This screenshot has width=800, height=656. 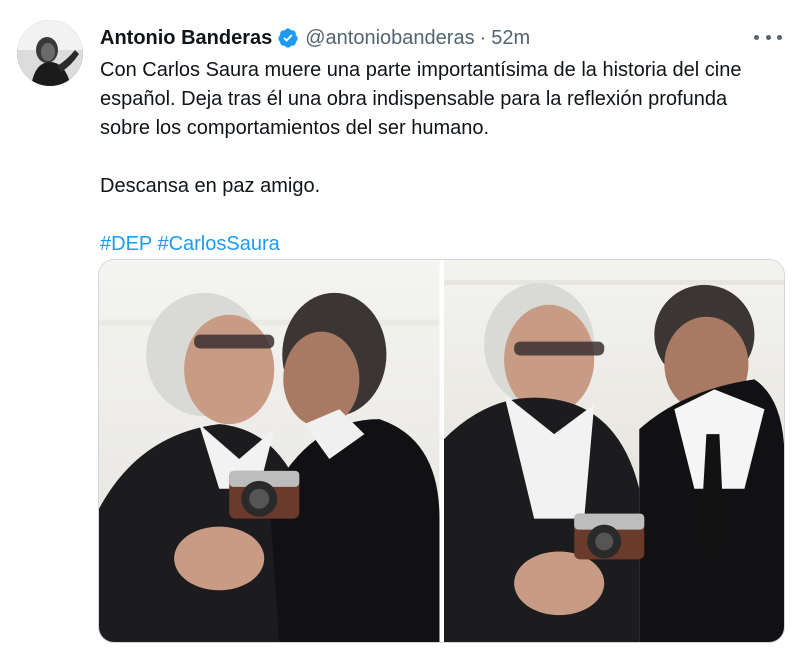 What do you see at coordinates (288, 38) in the screenshot?
I see `verified-badge-icon` at bounding box center [288, 38].